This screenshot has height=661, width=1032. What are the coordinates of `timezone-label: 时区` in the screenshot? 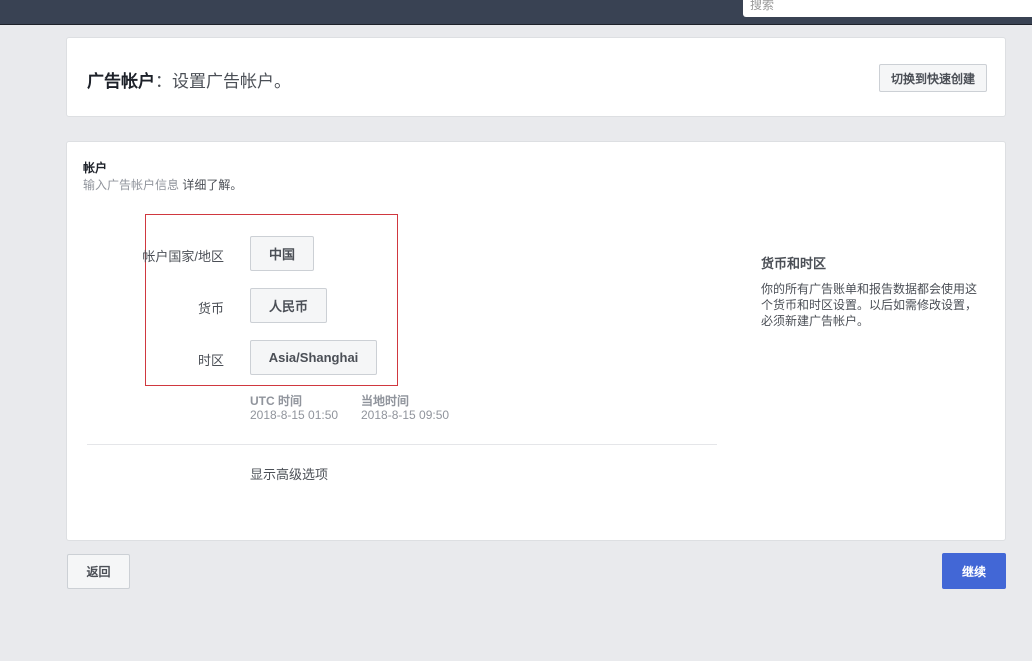 It's located at (210, 360).